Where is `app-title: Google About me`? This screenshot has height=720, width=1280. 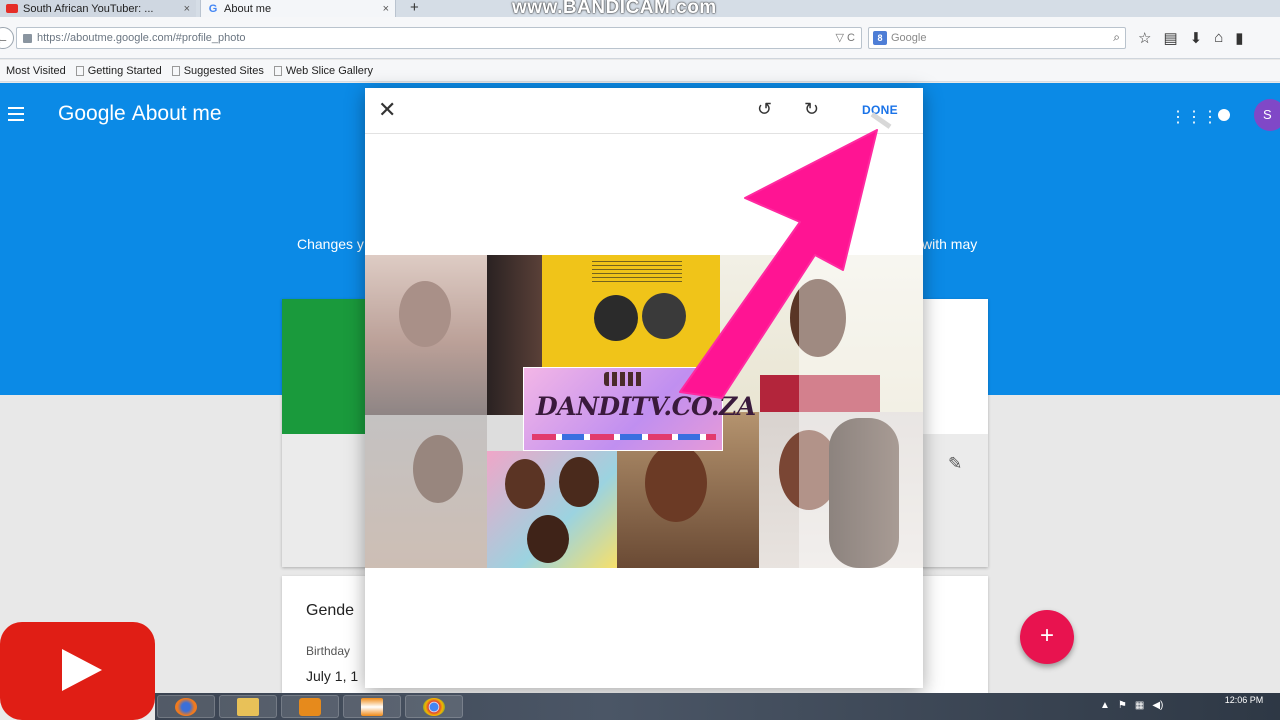
app-title: Google About me is located at coordinates (140, 114).